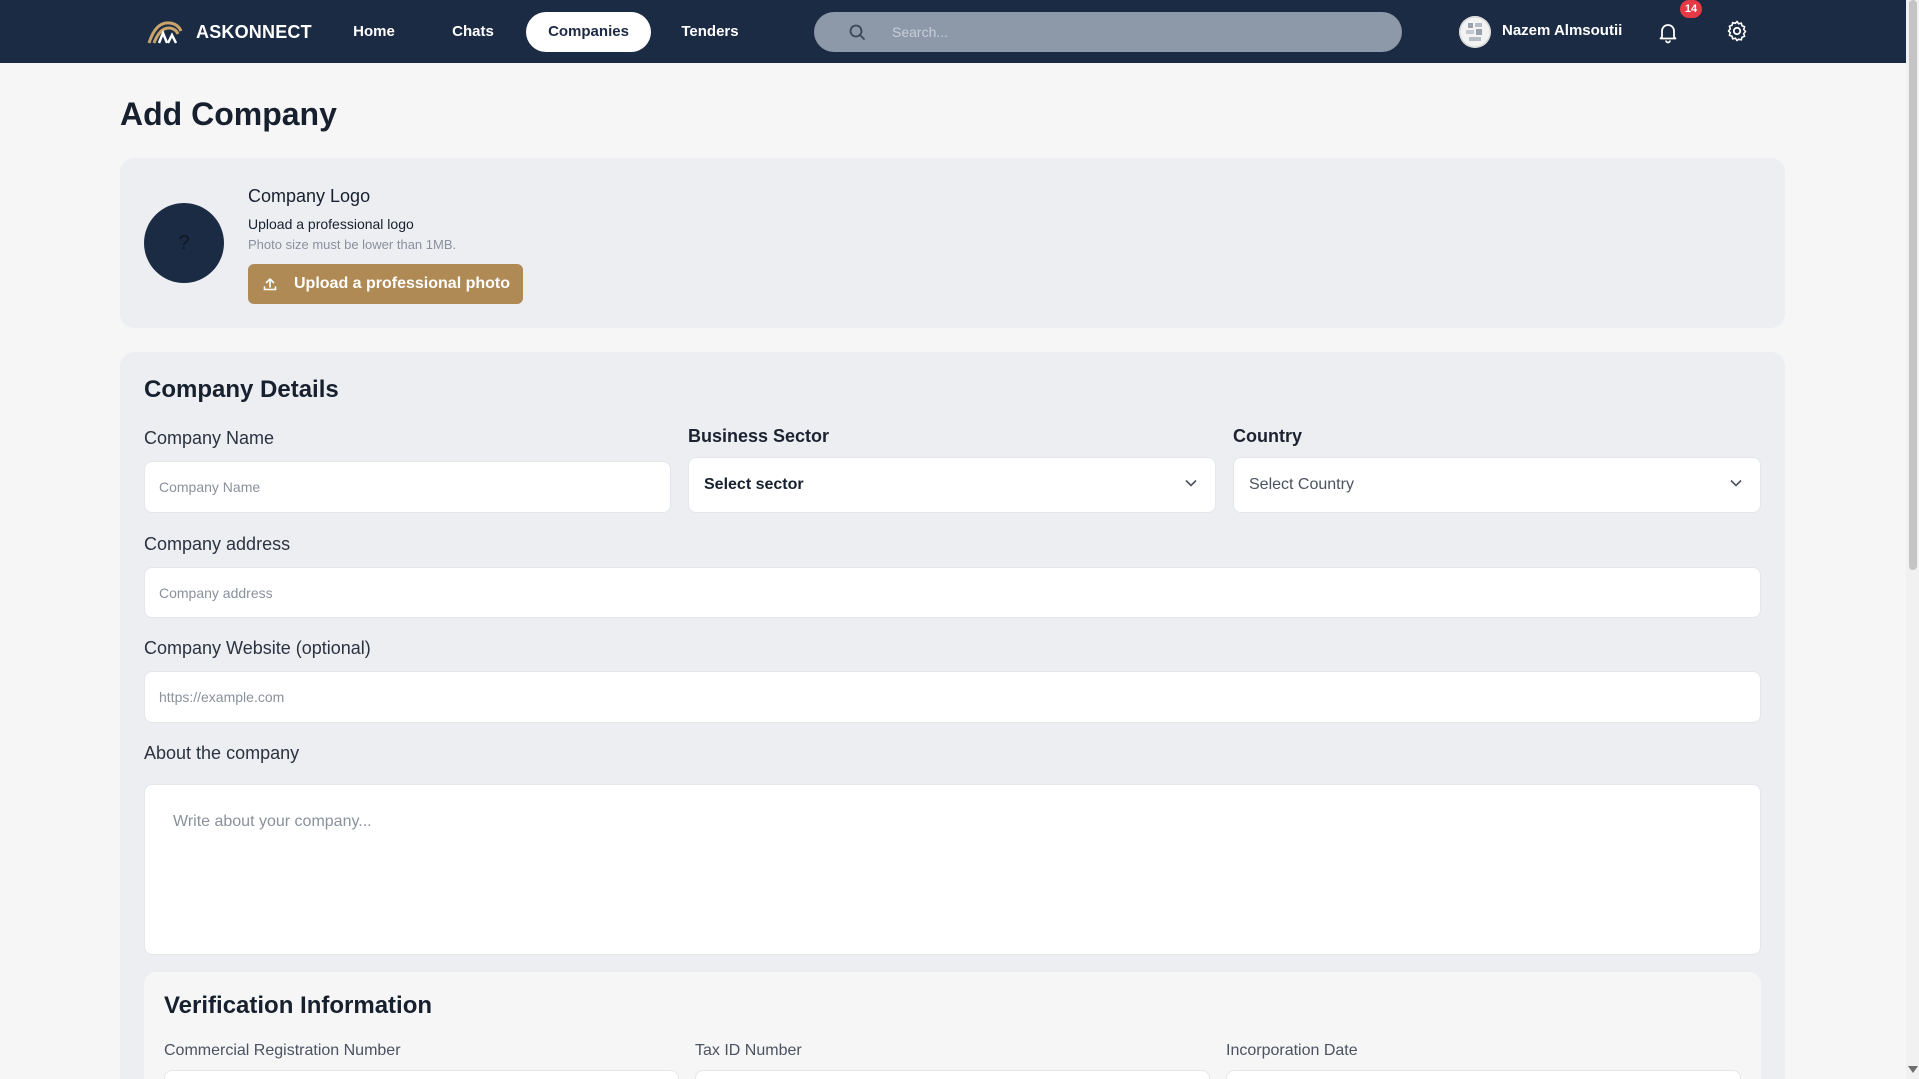 This screenshot has width=1919, height=1079. Describe the element at coordinates (1132, 32) in the screenshot. I see `search-input` at that location.